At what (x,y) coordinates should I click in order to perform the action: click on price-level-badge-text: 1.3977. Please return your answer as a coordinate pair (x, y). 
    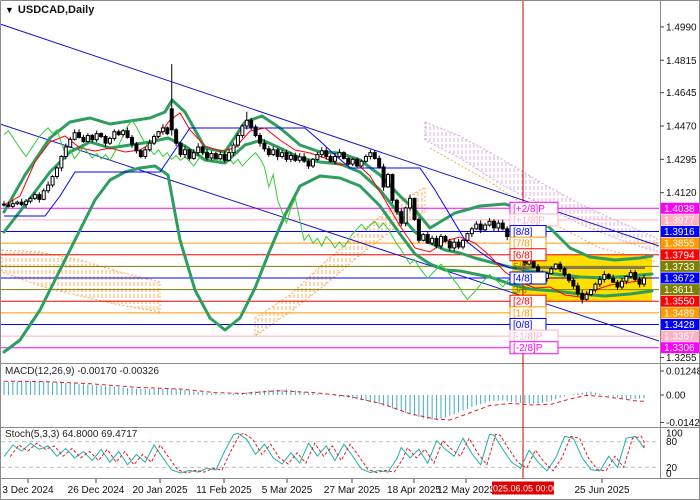
    Looking at the image, I should click on (679, 220).